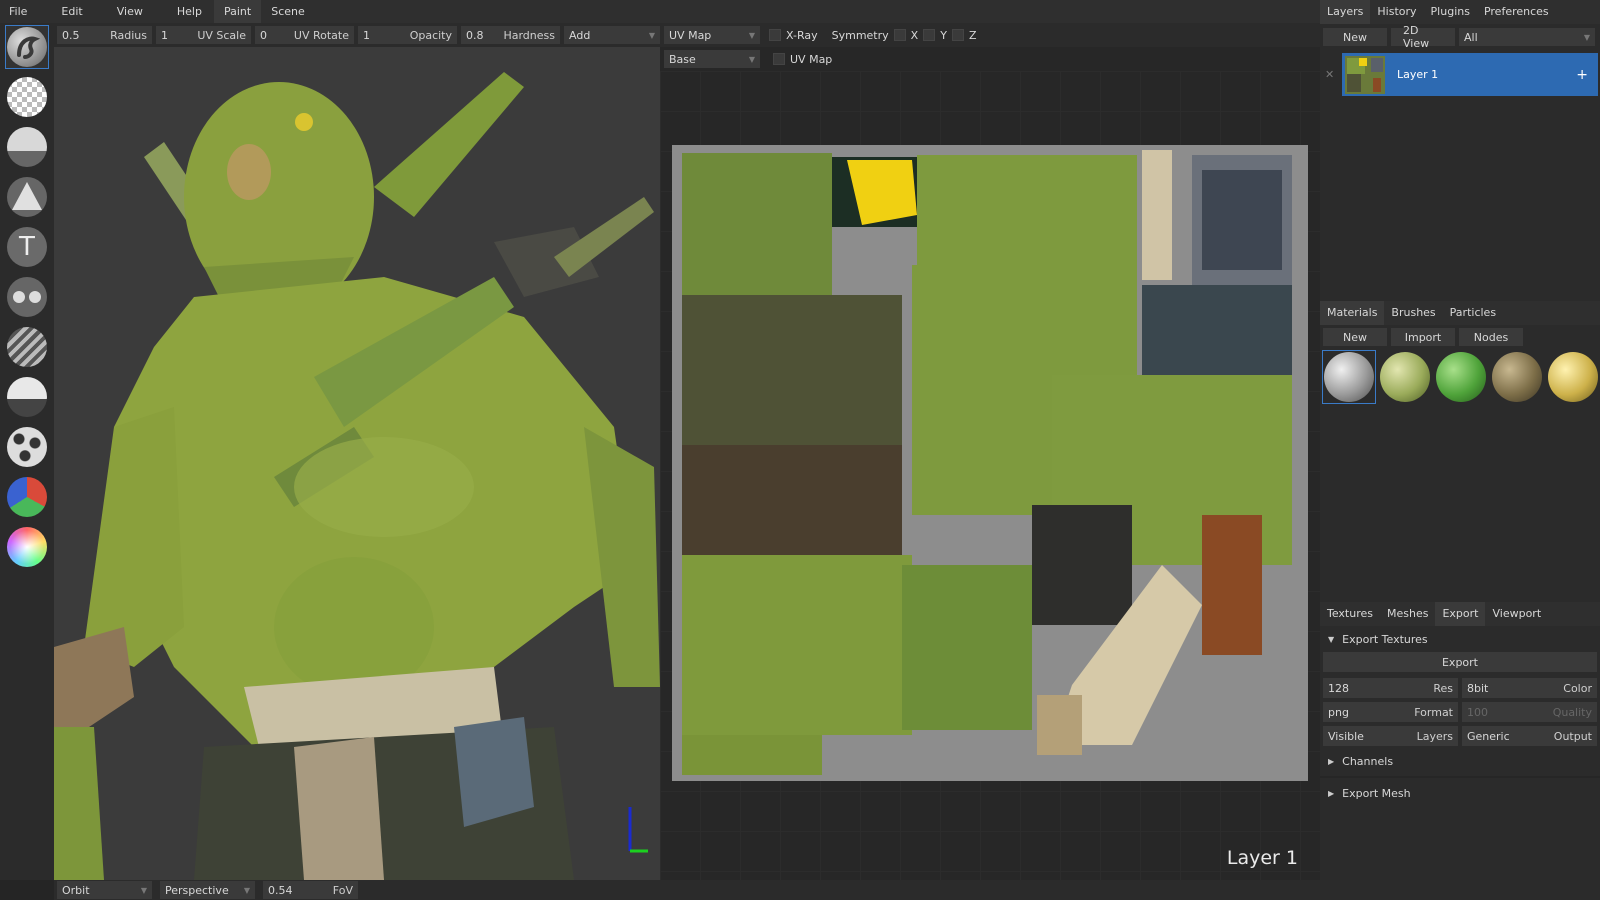 Image resolution: width=1600 pixels, height=900 pixels. Describe the element at coordinates (612, 35) in the screenshot. I see `blend-mode-select: Add ▼` at that location.